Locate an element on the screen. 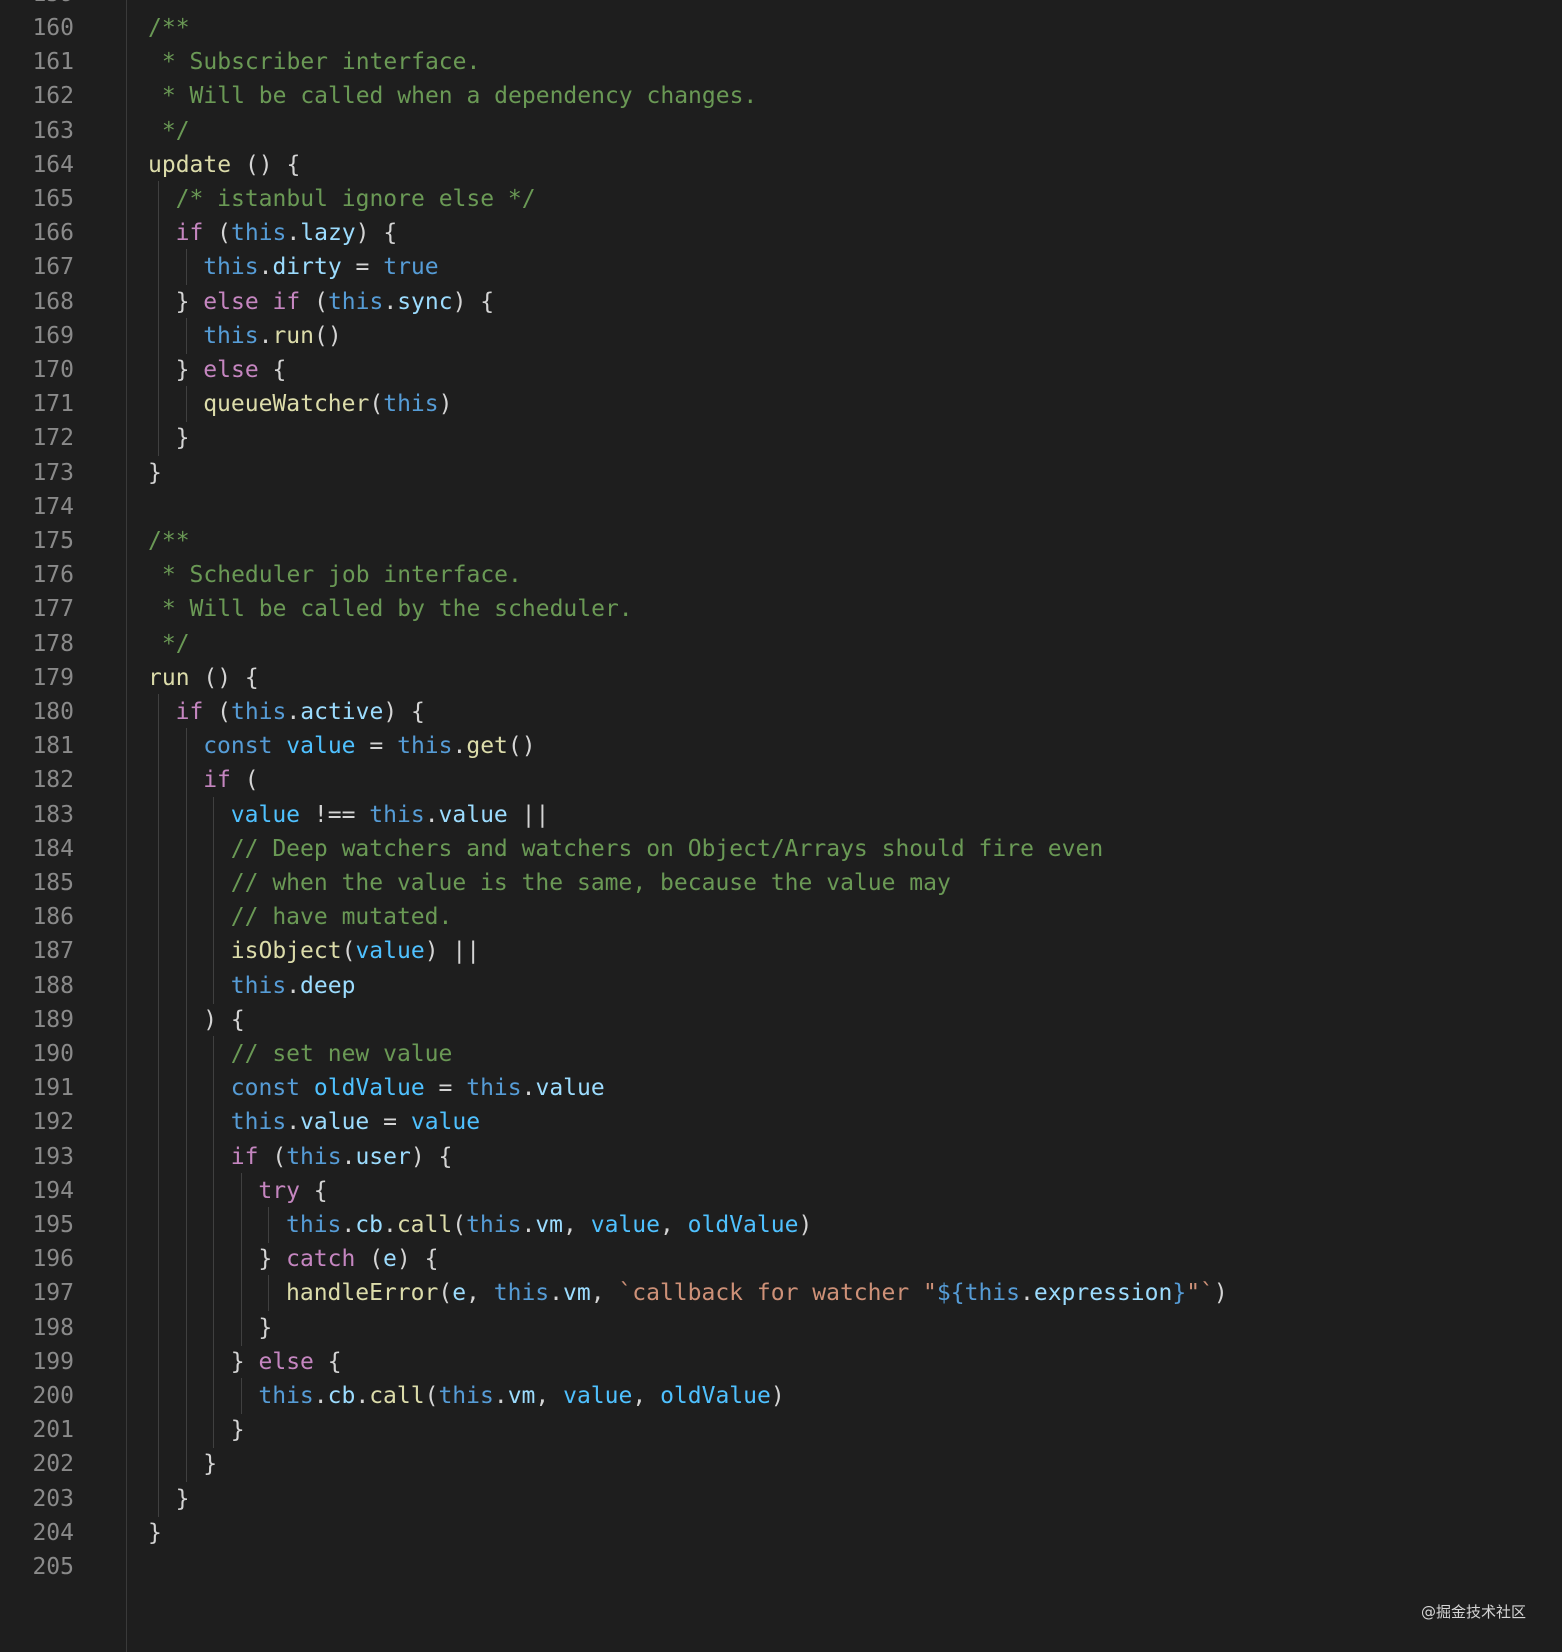 Image resolution: width=1562 pixels, height=1652 pixels. line-number: 198 is located at coordinates (53, 1327).